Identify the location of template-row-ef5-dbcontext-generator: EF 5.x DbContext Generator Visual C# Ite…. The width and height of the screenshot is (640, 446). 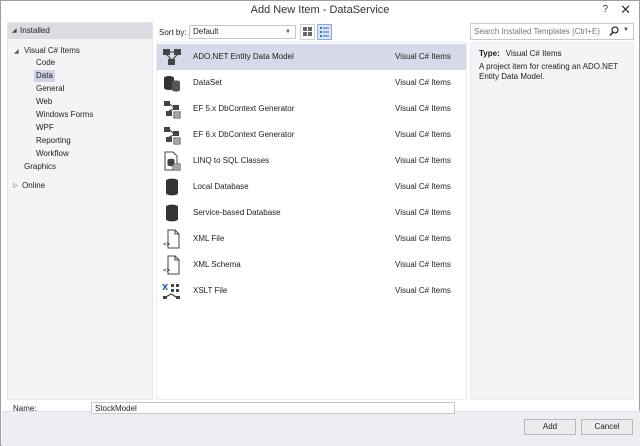
(311, 109).